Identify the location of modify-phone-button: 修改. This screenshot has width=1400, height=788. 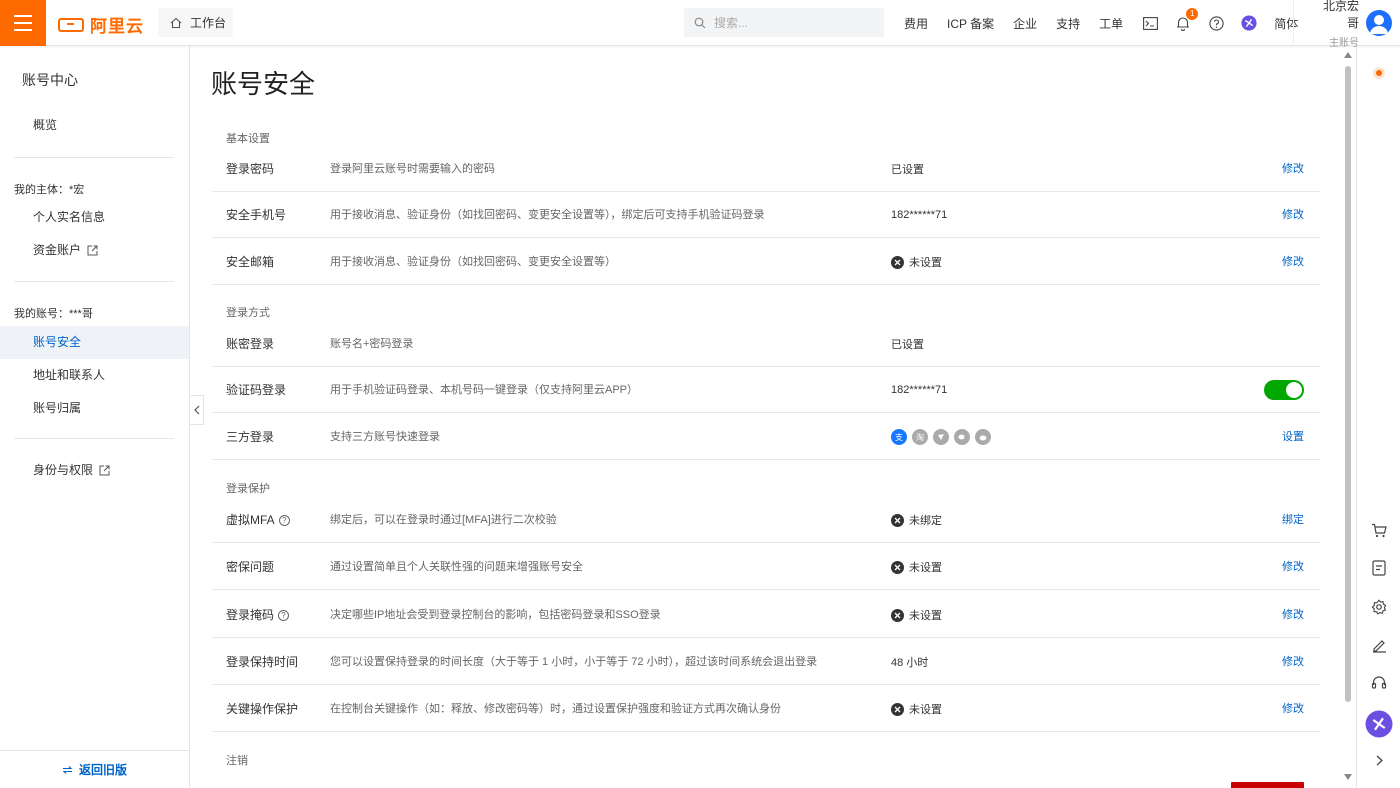
(1293, 215).